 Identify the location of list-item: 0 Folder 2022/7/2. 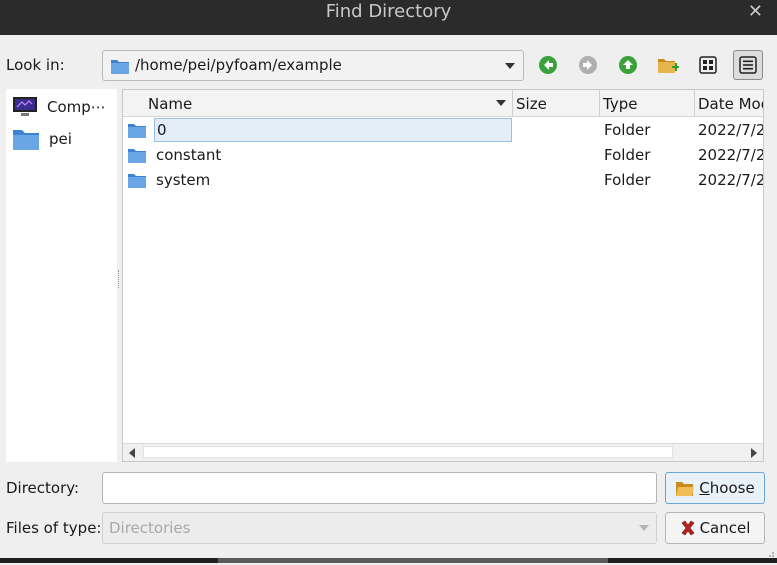
(443, 130).